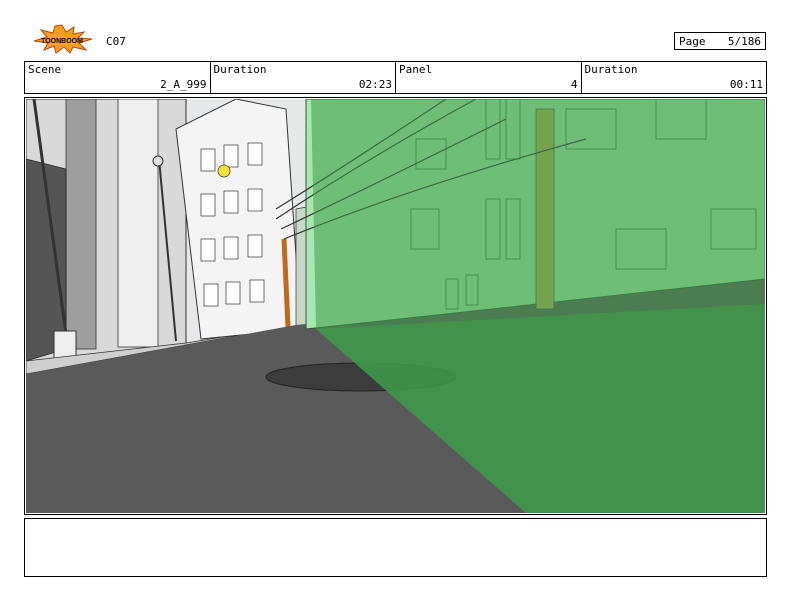 Image resolution: width=791 pixels, height=613 pixels. What do you see at coordinates (45, 69) in the screenshot?
I see `scene-label: Scene` at bounding box center [45, 69].